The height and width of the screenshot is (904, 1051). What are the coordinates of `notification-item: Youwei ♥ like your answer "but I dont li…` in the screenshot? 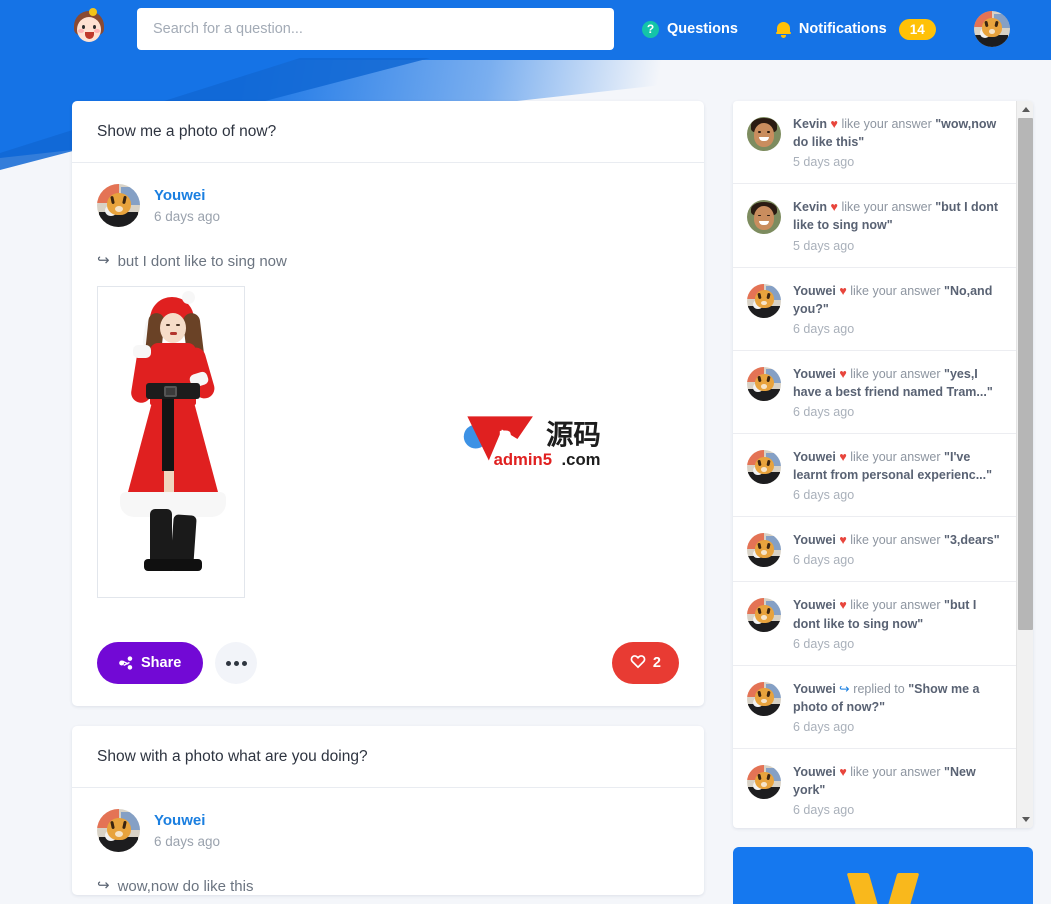 It's located at (874, 624).